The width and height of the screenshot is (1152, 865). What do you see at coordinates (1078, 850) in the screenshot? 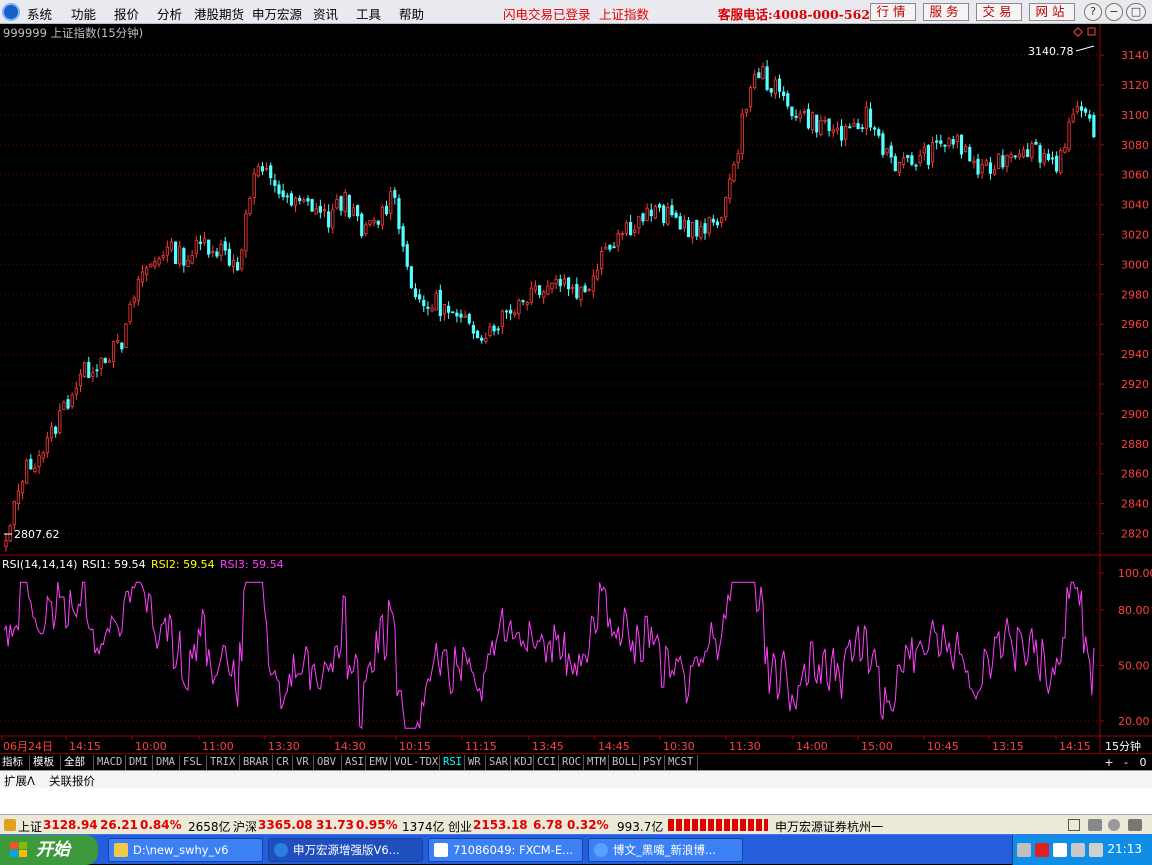
I see `tray-network-icon` at bounding box center [1078, 850].